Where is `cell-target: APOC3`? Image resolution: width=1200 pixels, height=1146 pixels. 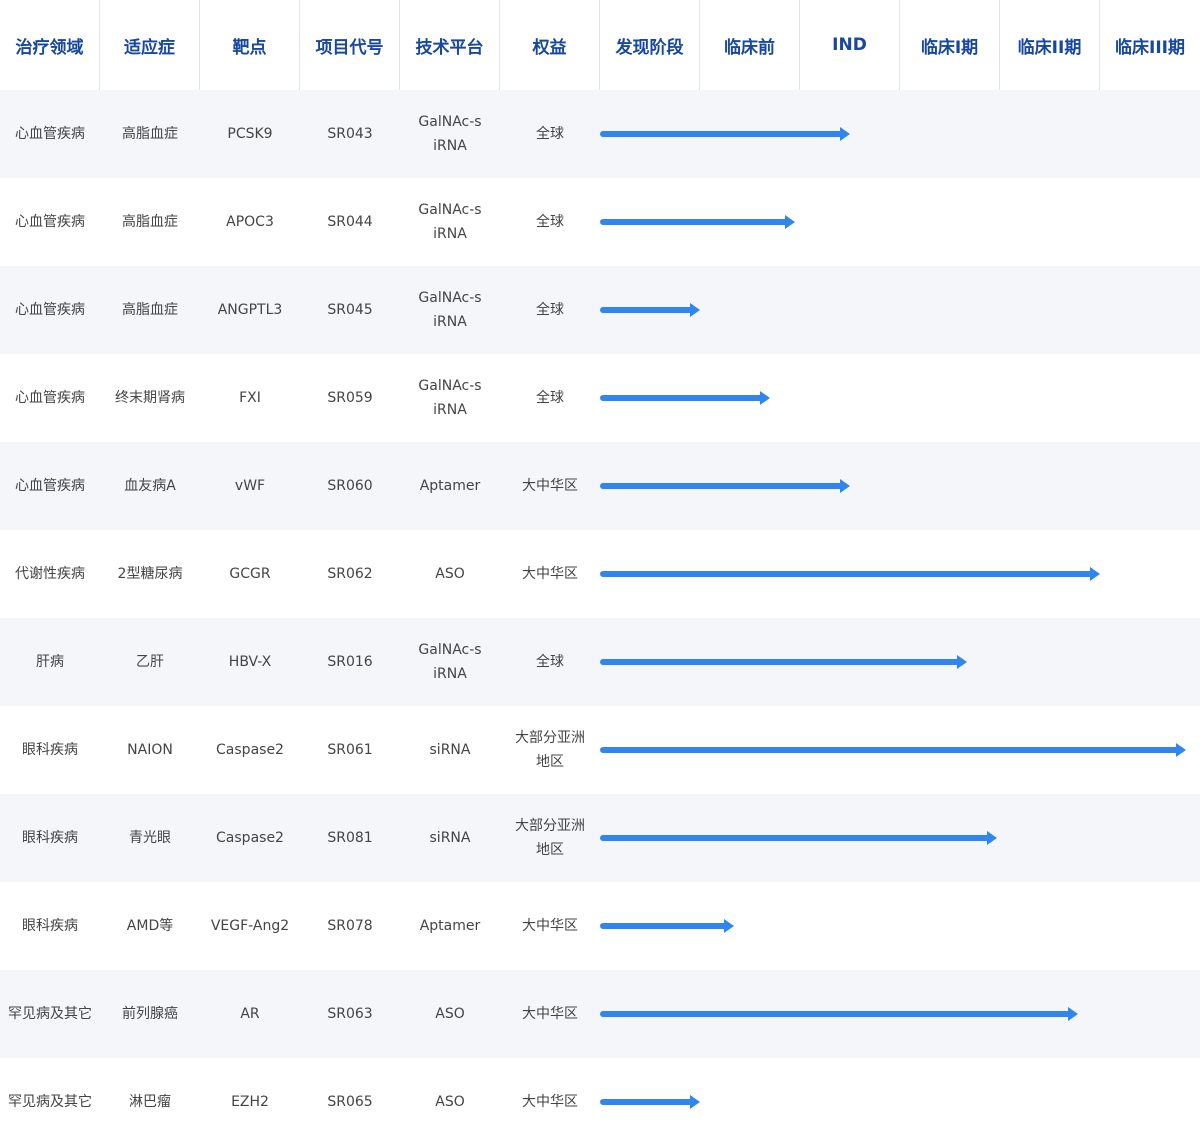
cell-target: APOC3 is located at coordinates (250, 222).